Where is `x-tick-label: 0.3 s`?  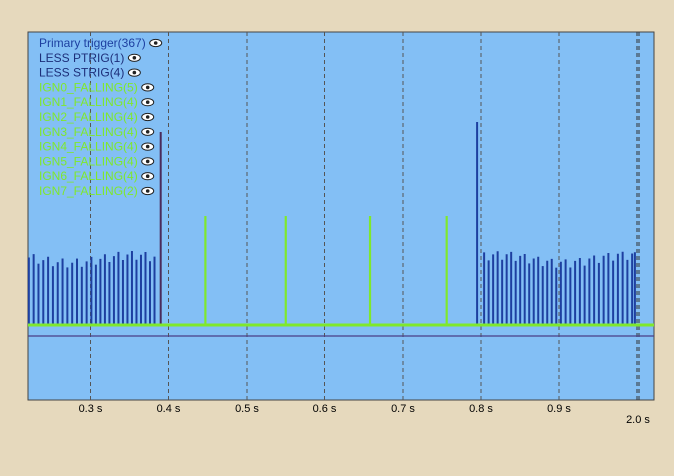 x-tick-label: 0.3 s is located at coordinates (91, 409).